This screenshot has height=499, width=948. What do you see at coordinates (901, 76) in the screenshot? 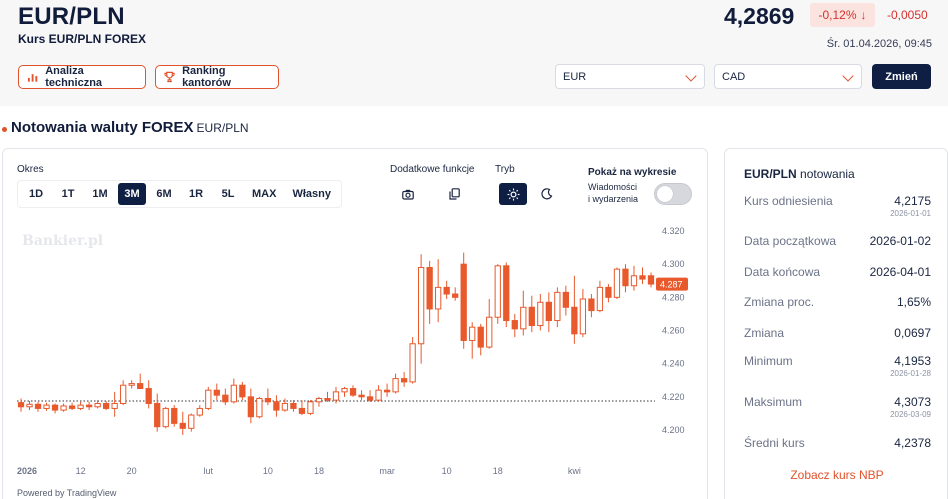
I see `change-currency-button: Zmień` at bounding box center [901, 76].